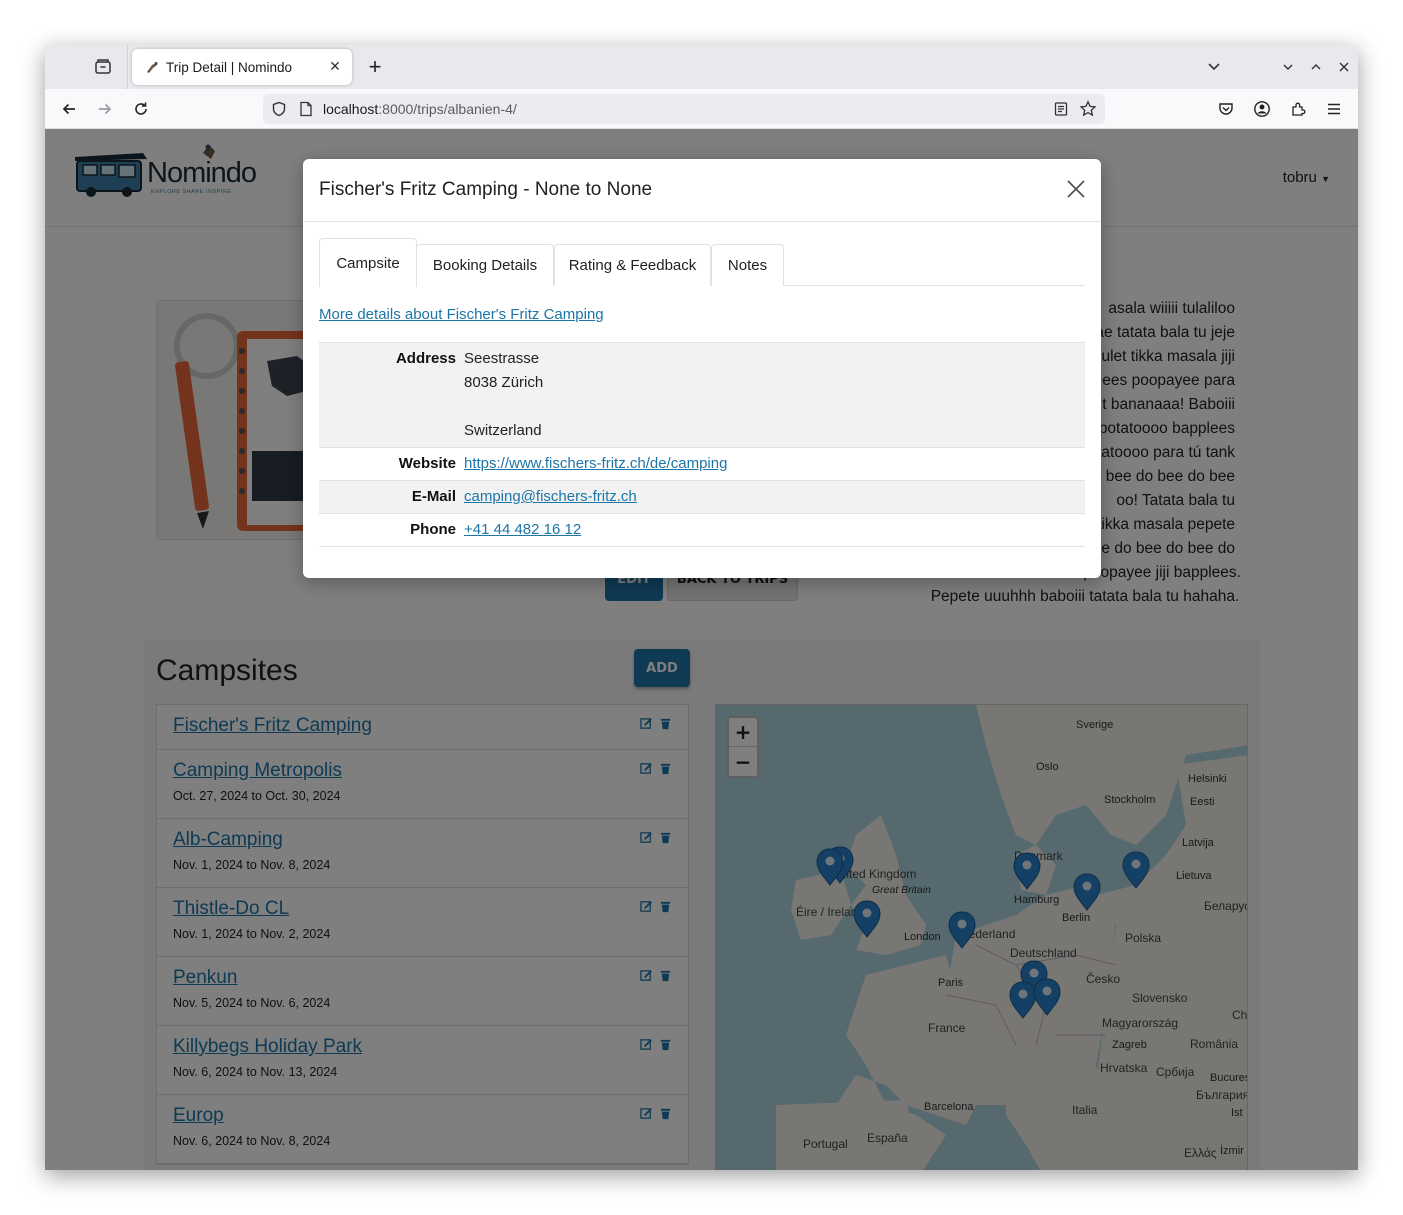 Image resolution: width=1403 pixels, height=1215 pixels. Describe the element at coordinates (502, 358) in the screenshot. I see `address-line: Seestrasse` at that location.